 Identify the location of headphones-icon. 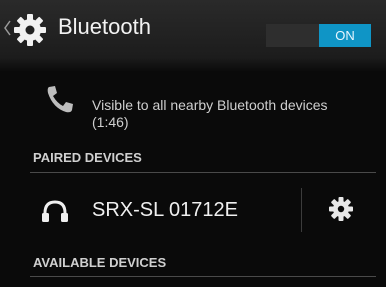
(55, 211).